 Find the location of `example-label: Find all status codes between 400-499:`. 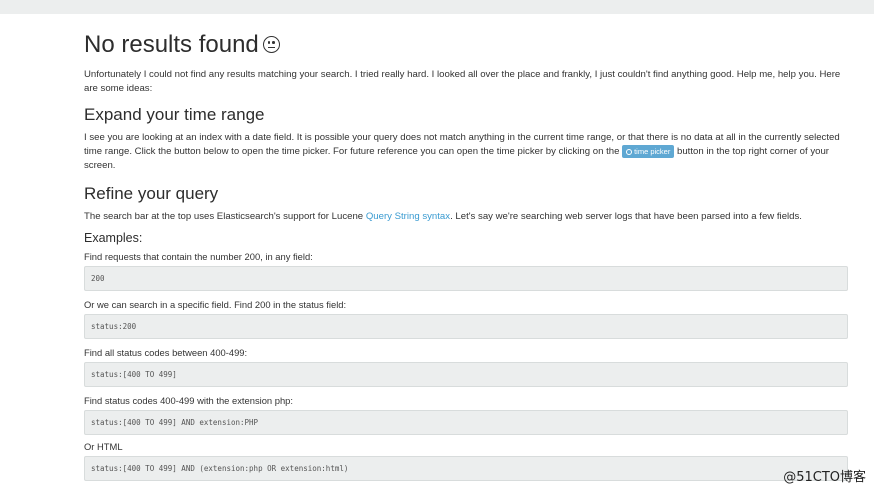

example-label: Find all status codes between 400-499: is located at coordinates (166, 352).